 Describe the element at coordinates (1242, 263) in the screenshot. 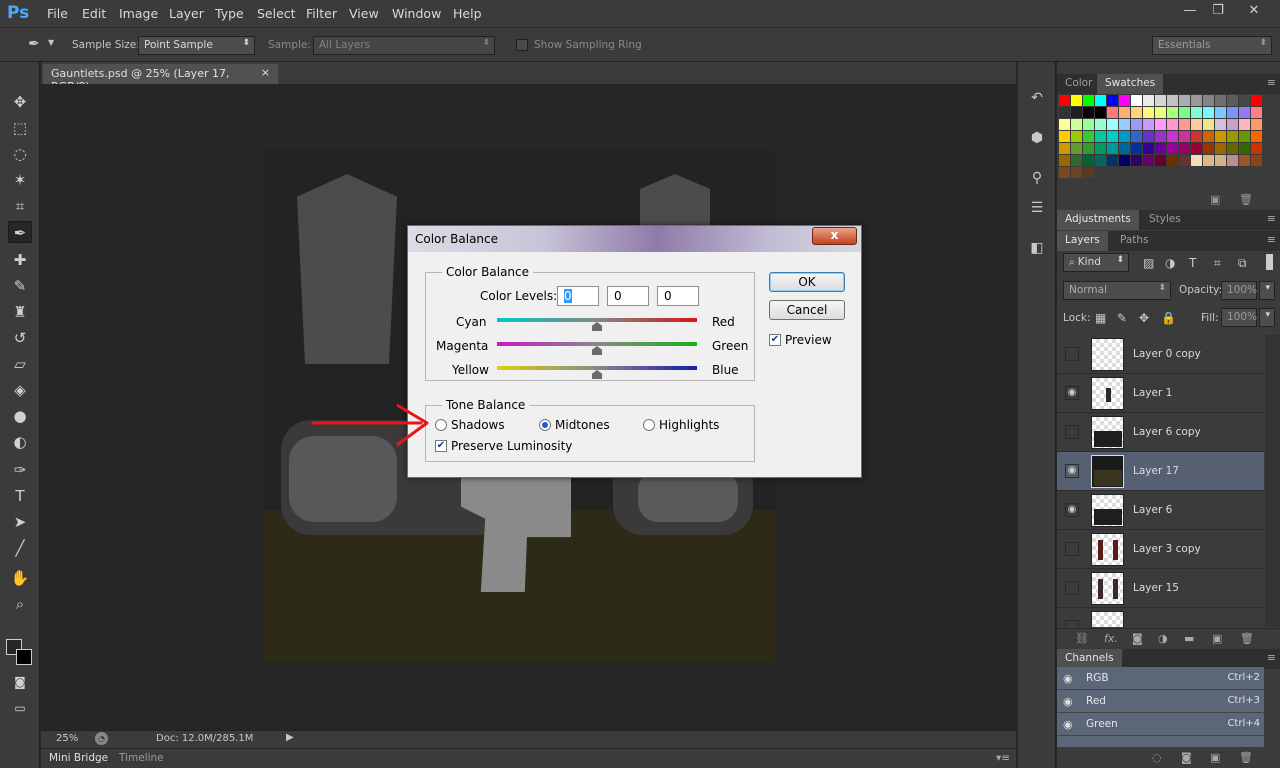

I see `filter-smart-object-icon: ⧉` at that location.